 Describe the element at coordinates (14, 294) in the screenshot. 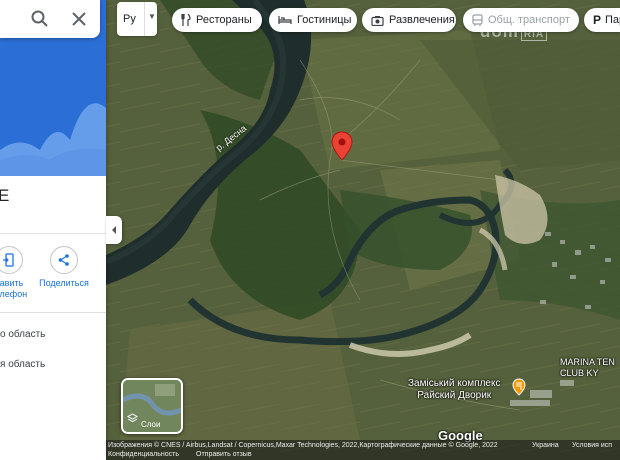

I see `send-to-phone-label-2: телефон` at that location.